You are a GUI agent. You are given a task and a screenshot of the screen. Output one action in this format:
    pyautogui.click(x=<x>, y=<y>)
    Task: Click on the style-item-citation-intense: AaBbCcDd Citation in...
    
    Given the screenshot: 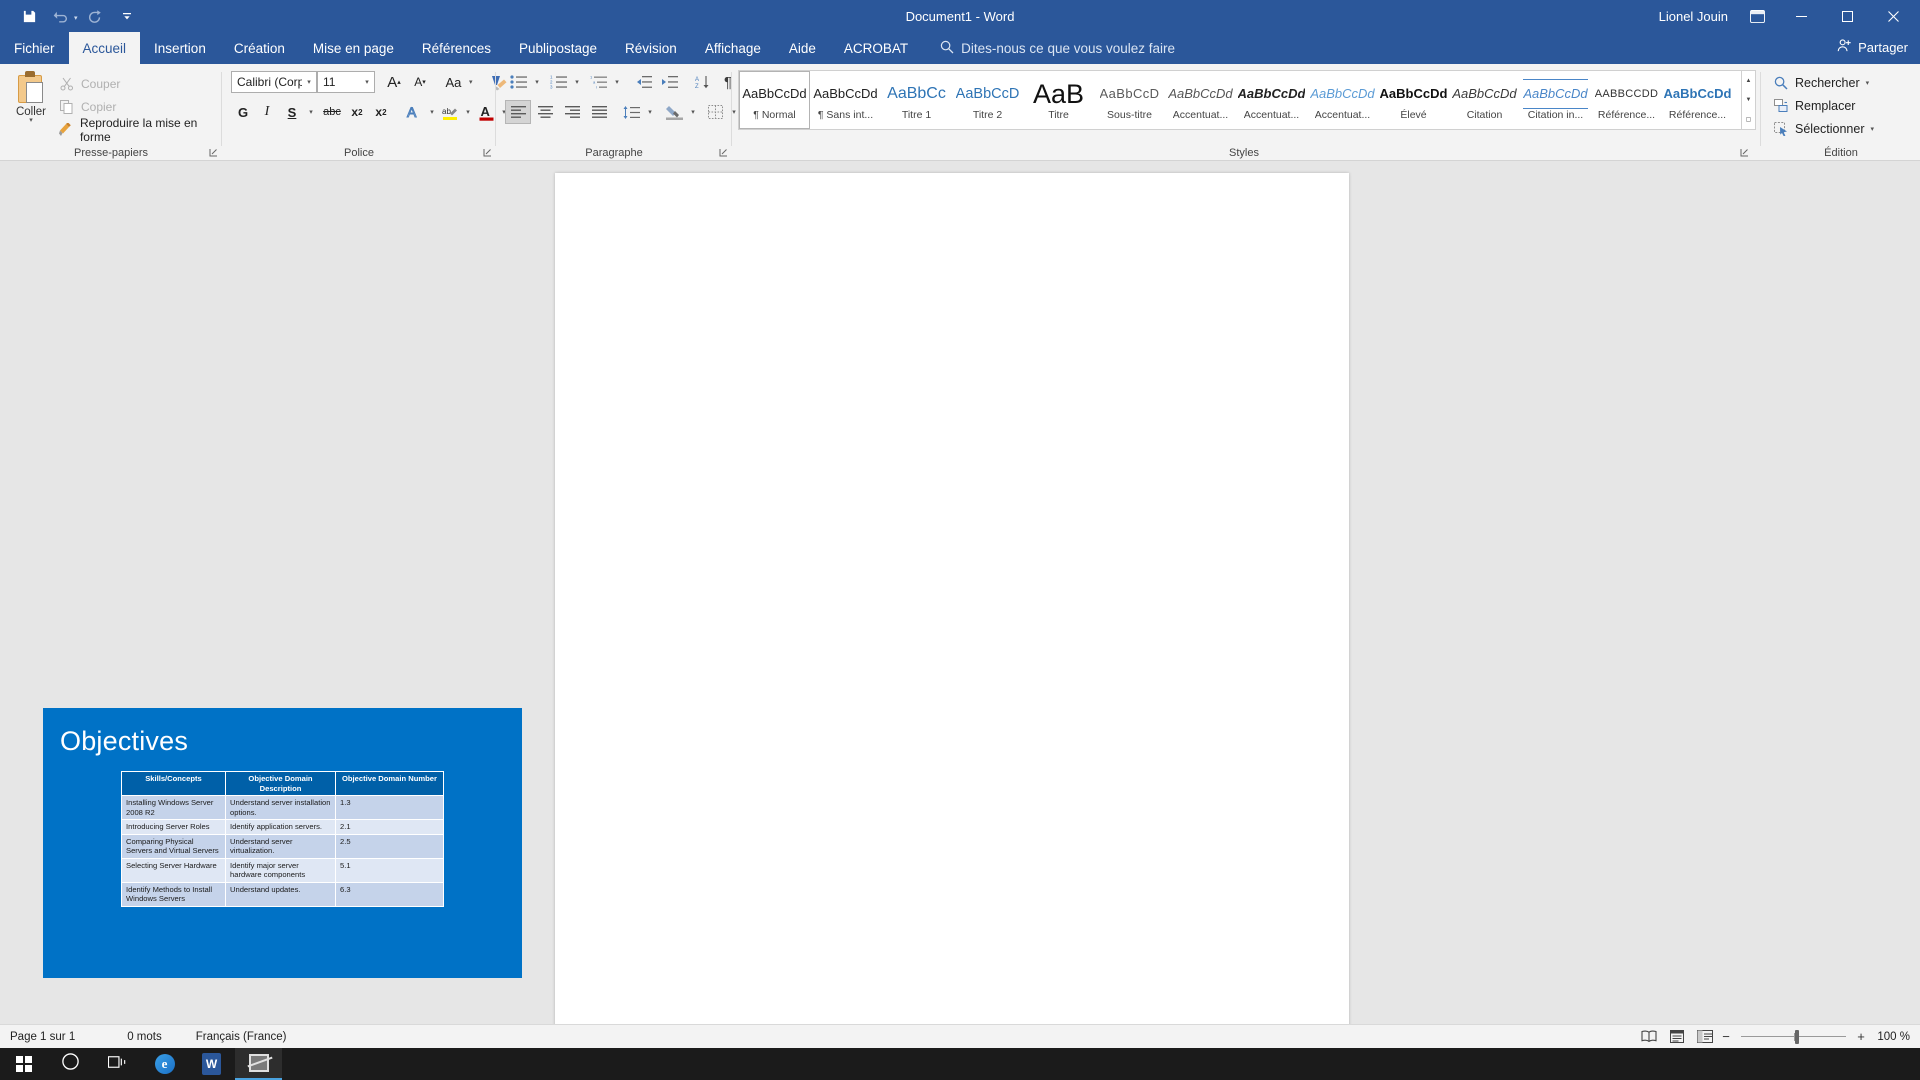 What is the action you would take?
    pyautogui.click(x=1555, y=100)
    